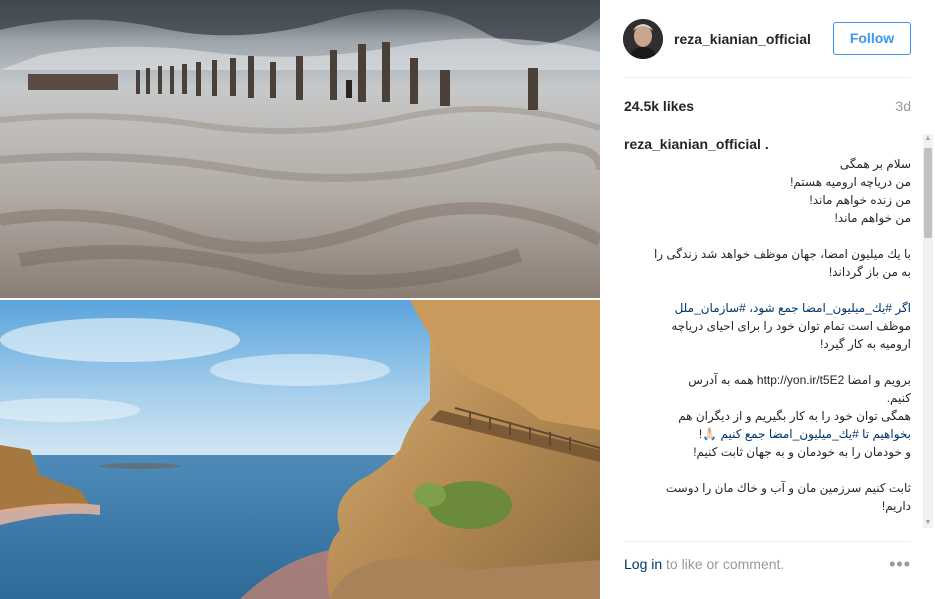  I want to click on caption-username-line: reza_kianian_official ., so click(696, 144).